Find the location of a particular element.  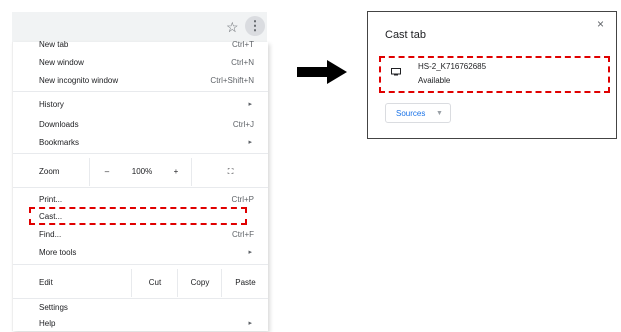

menu-item-shortcut: Ctrl+F is located at coordinates (243, 234).